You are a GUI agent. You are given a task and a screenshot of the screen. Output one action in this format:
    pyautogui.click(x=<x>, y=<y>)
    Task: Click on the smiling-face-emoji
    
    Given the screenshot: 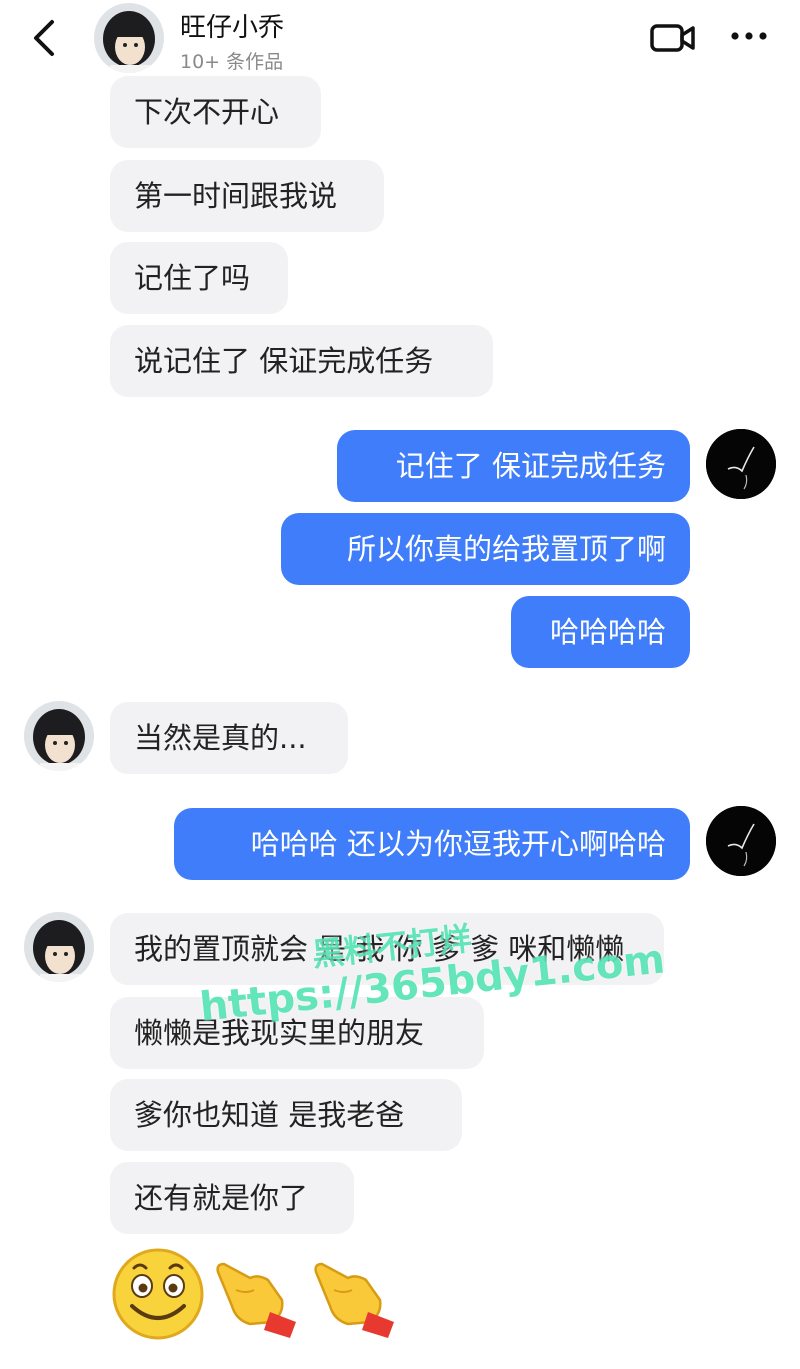 What is the action you would take?
    pyautogui.click(x=158, y=1294)
    